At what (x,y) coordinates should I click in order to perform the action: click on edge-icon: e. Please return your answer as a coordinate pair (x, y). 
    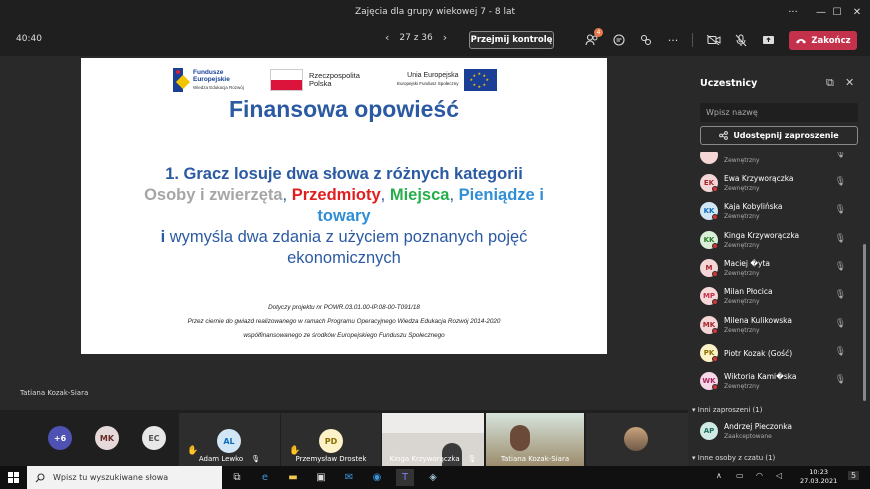
    Looking at the image, I should click on (265, 477).